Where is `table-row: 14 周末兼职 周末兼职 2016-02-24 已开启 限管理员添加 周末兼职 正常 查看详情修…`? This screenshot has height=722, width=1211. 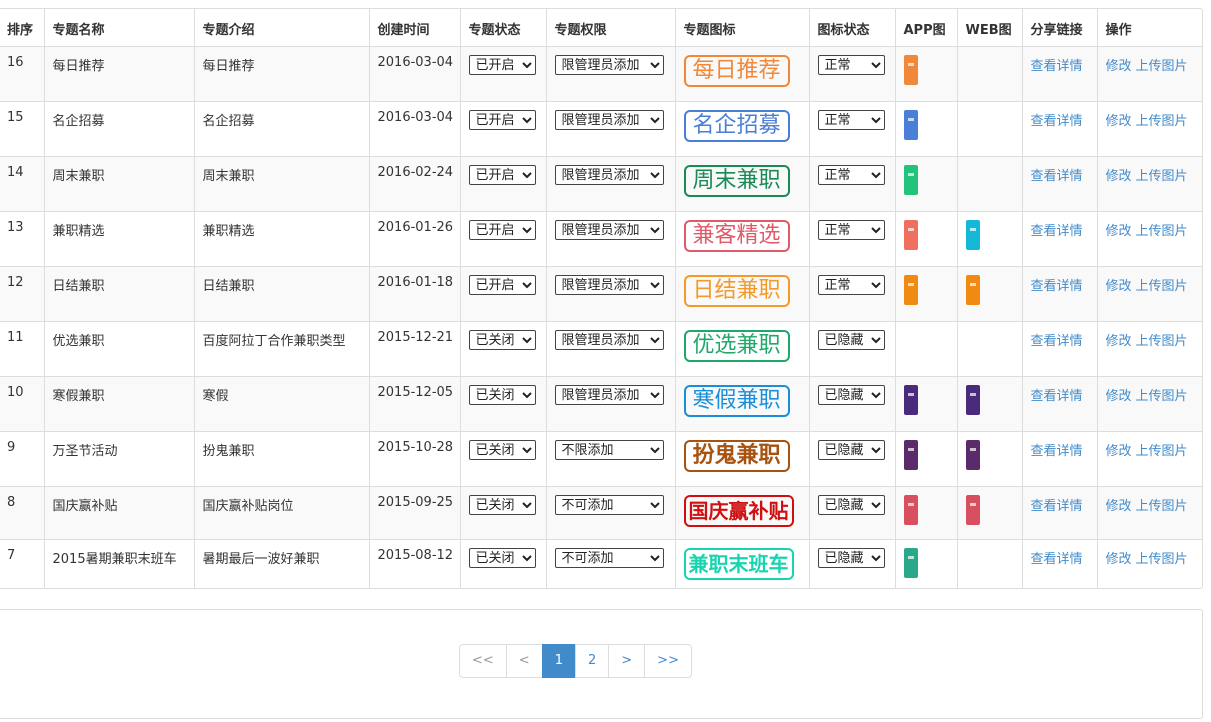 table-row: 14 周末兼职 周末兼职 2016-02-24 已开启 限管理员添加 周末兼职 正常 查看详情修… is located at coordinates (601, 184).